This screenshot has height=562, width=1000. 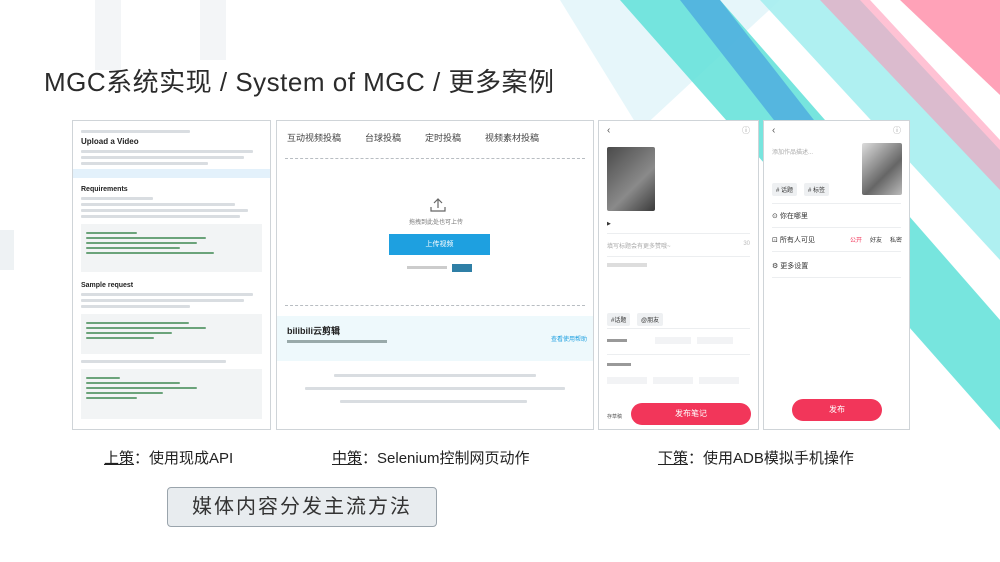 What do you see at coordinates (837, 410) in the screenshot?
I see `publish-button: 发布` at bounding box center [837, 410].